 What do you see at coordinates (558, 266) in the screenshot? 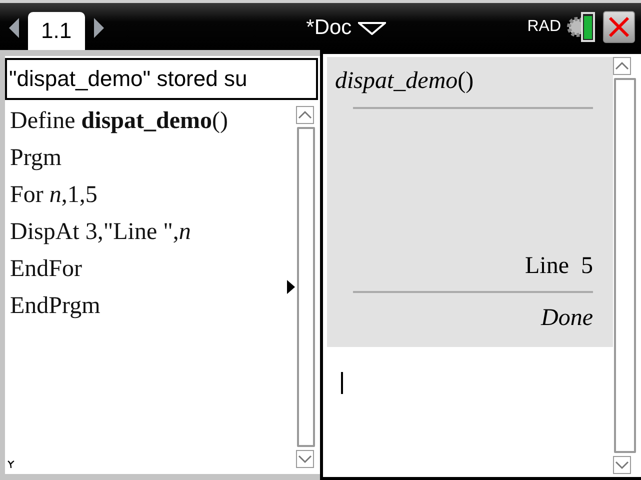
I see `output-text: Line 5` at bounding box center [558, 266].